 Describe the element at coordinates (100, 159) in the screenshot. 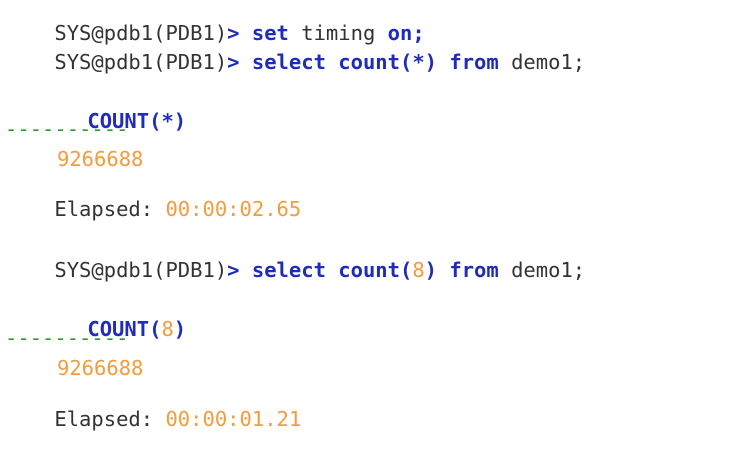

I see `result1-value: 9266688` at that location.